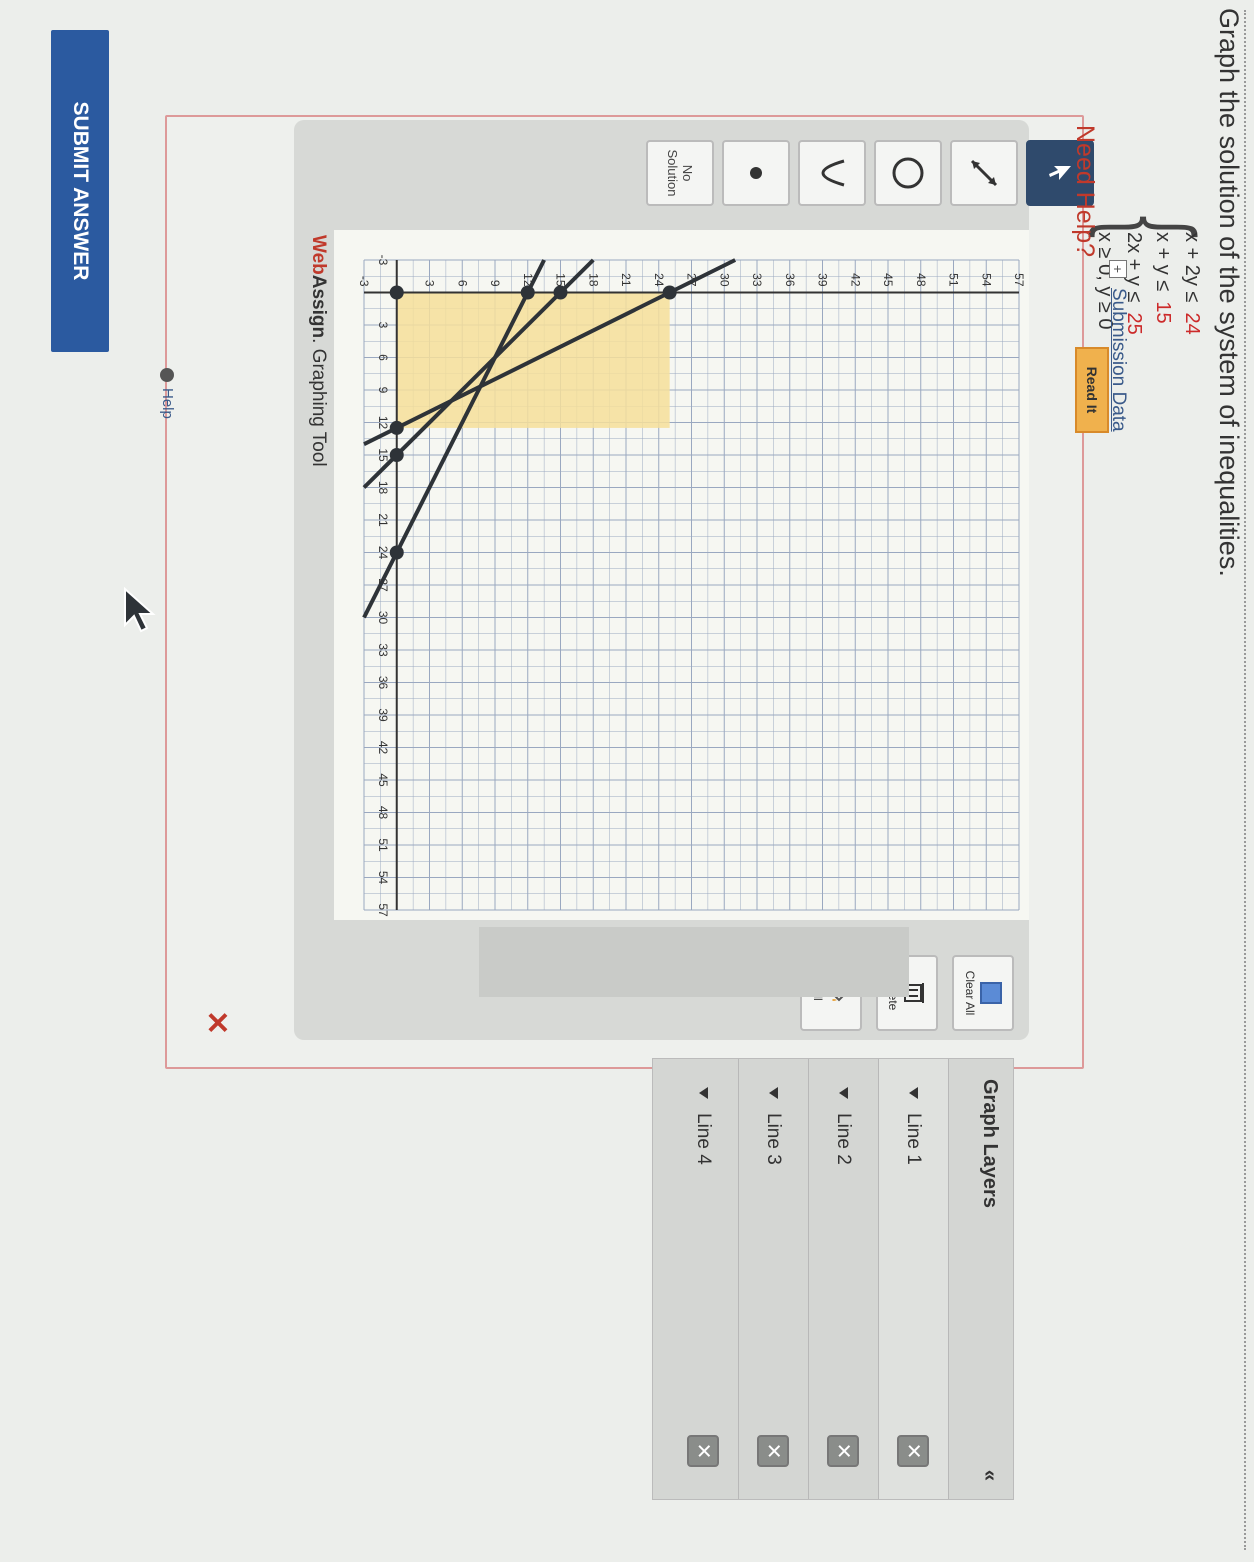  What do you see at coordinates (383, 553) in the screenshot?
I see `x-tick-label: 24` at bounding box center [383, 553].